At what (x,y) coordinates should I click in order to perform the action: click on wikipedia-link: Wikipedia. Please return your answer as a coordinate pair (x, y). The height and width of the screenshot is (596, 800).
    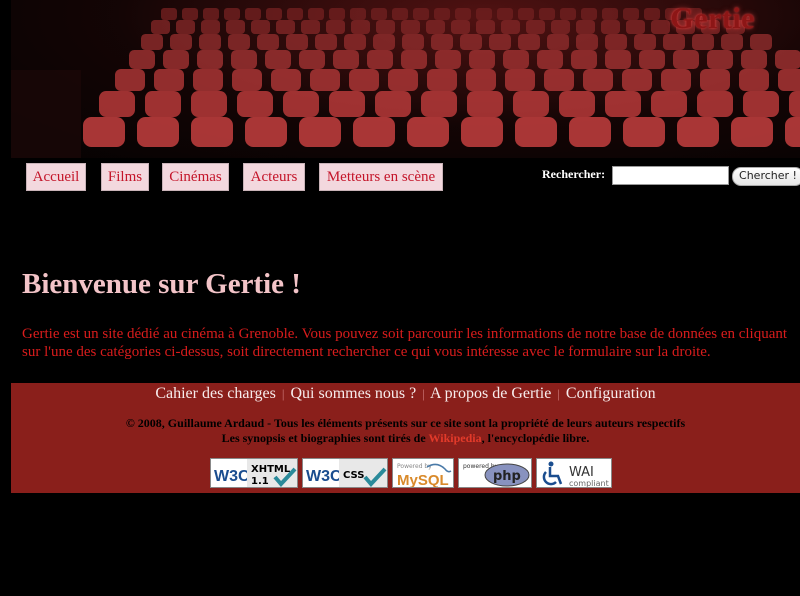
    Looking at the image, I should click on (454, 438).